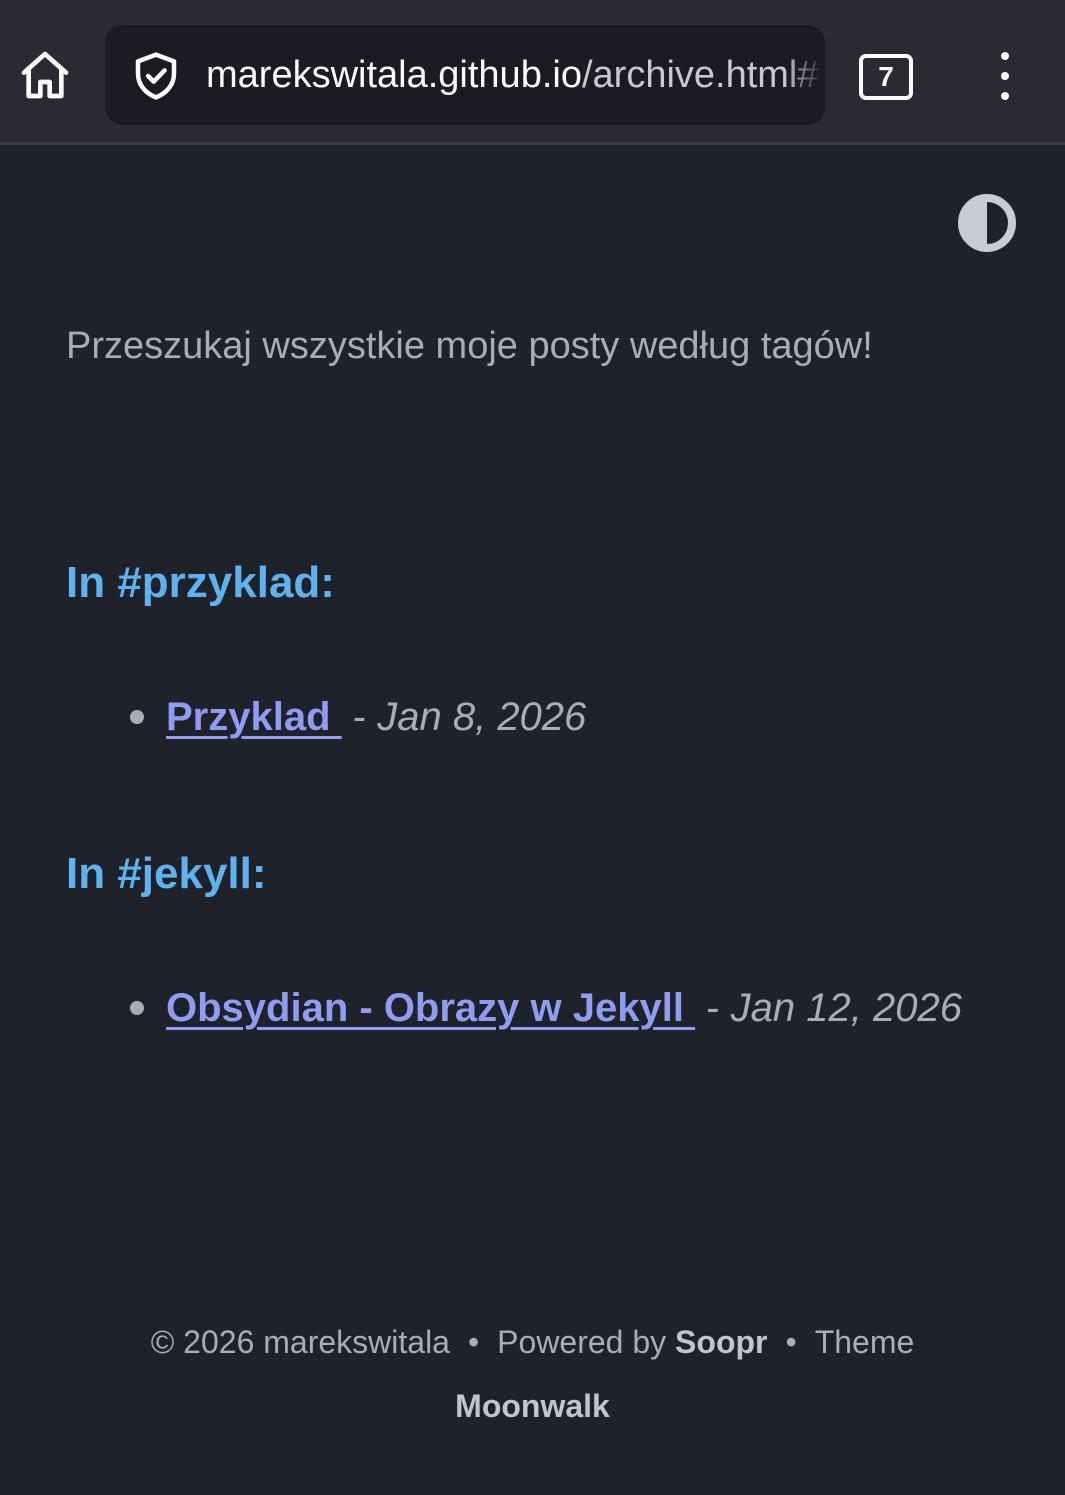 The image size is (1065, 1495). What do you see at coordinates (166, 873) in the screenshot?
I see `tag-heading-jekyll: In #jekyll:` at bounding box center [166, 873].